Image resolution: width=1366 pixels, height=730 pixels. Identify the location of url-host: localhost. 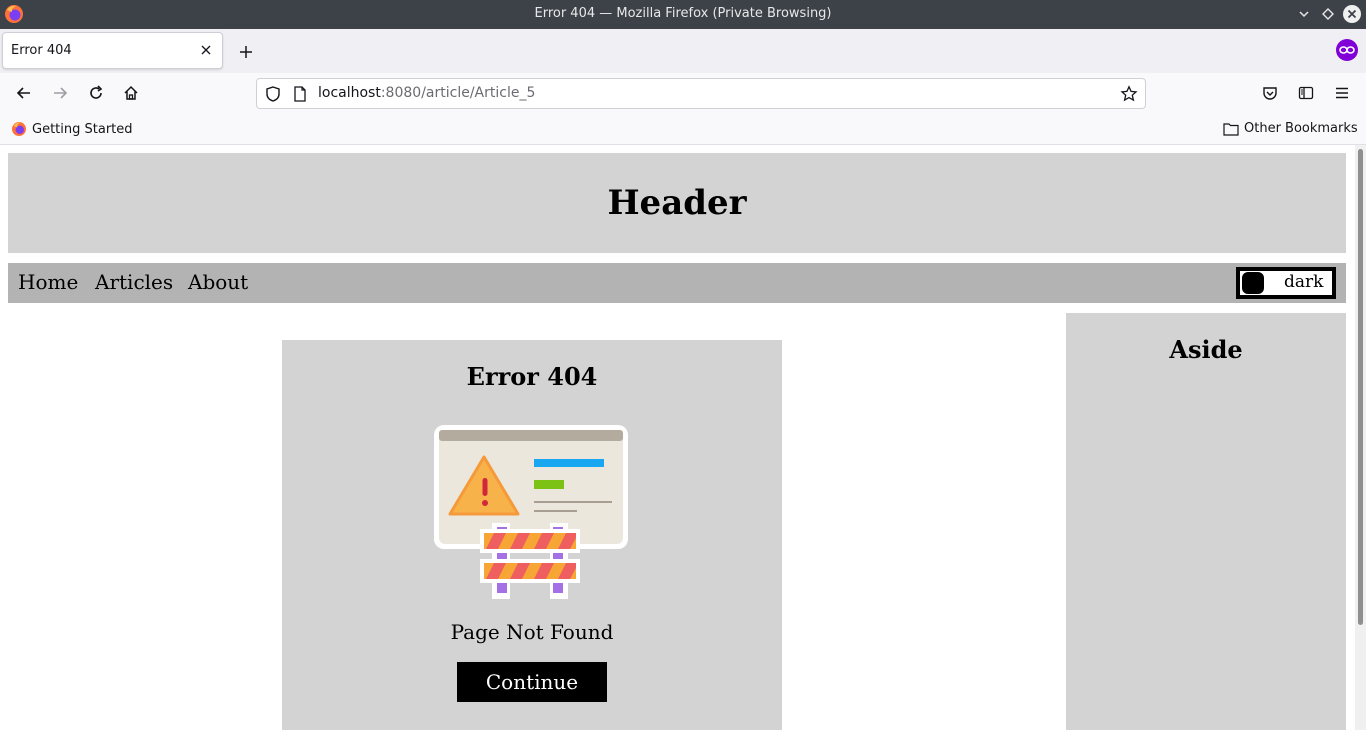
(349, 93).